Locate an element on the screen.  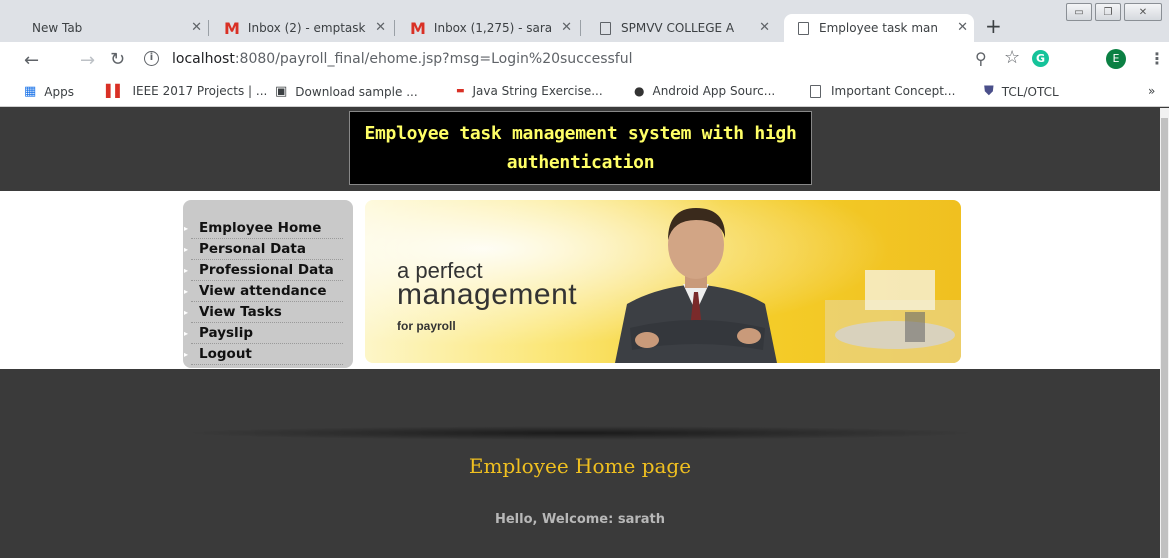
bookmark-apps: ▦ Apps is located at coordinates (49, 91).